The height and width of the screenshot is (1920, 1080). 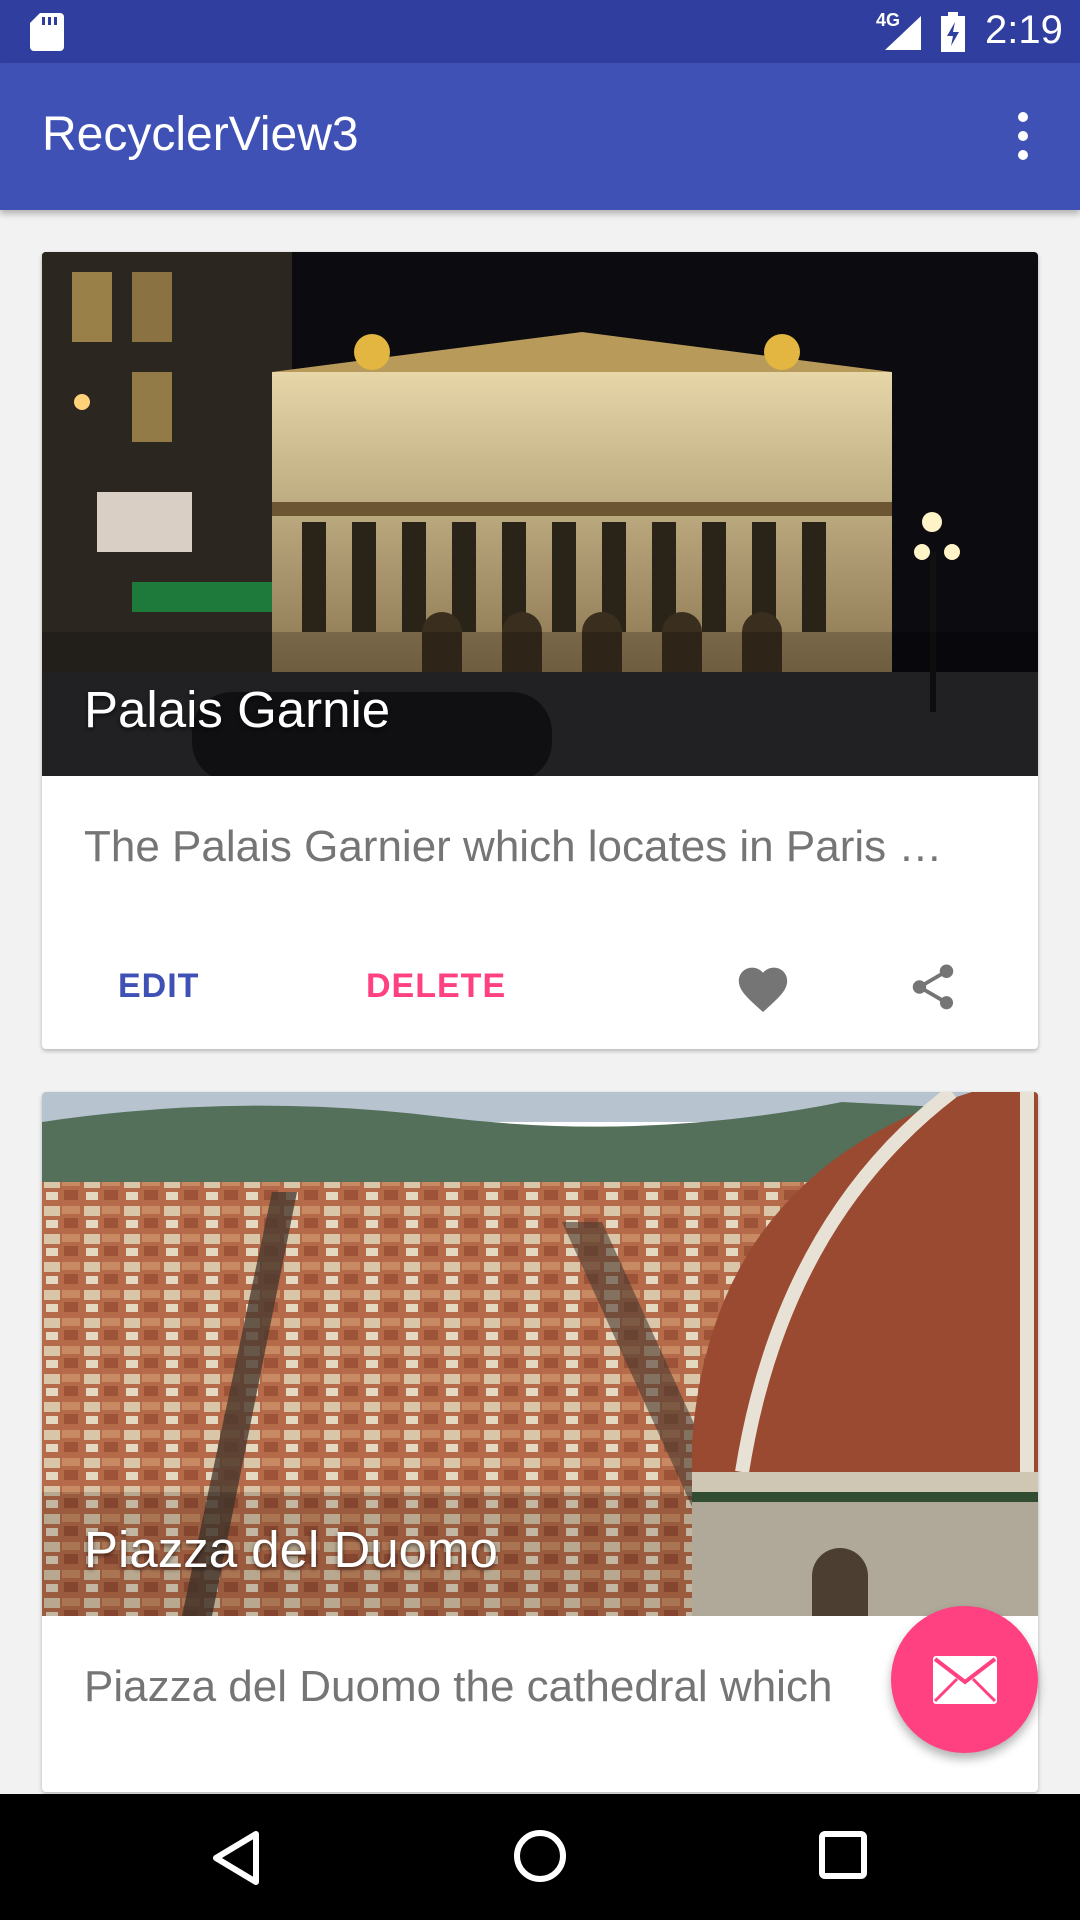 What do you see at coordinates (540, 136) in the screenshot?
I see `app-bar: RecyclerView3` at bounding box center [540, 136].